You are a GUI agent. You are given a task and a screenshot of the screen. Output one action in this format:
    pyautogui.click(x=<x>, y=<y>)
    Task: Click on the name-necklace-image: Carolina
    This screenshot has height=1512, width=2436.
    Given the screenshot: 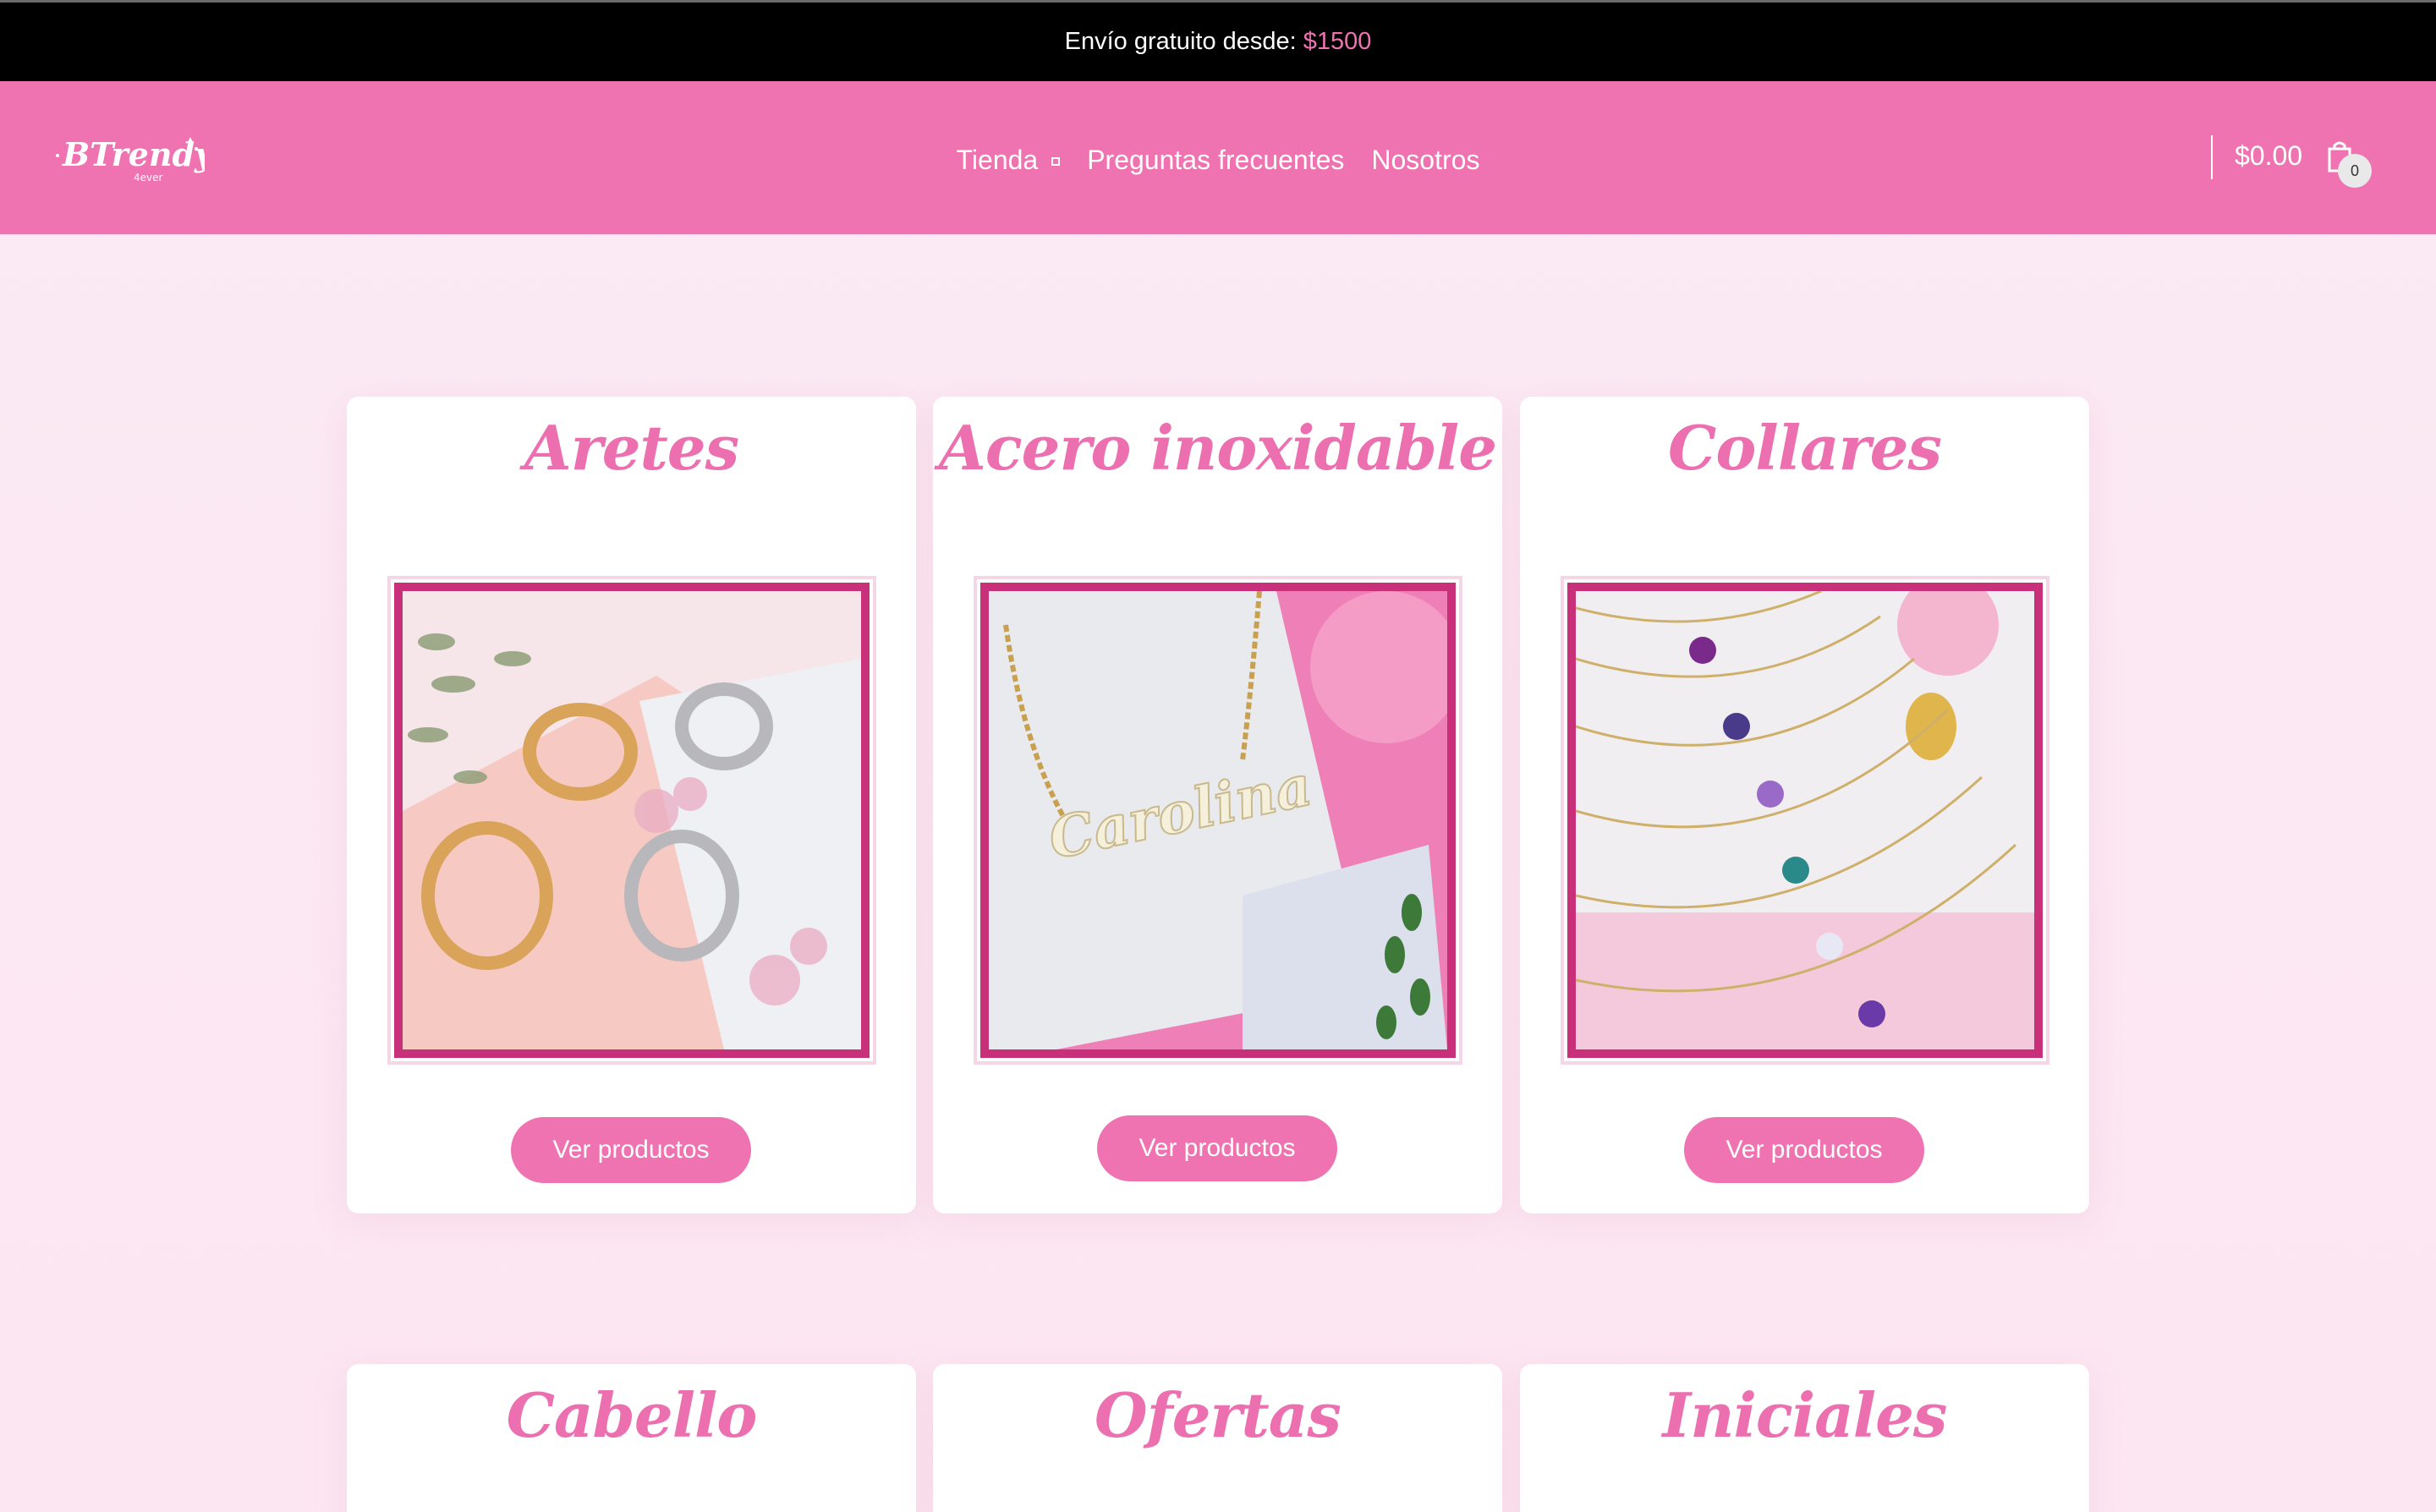 What is the action you would take?
    pyautogui.click(x=1218, y=820)
    